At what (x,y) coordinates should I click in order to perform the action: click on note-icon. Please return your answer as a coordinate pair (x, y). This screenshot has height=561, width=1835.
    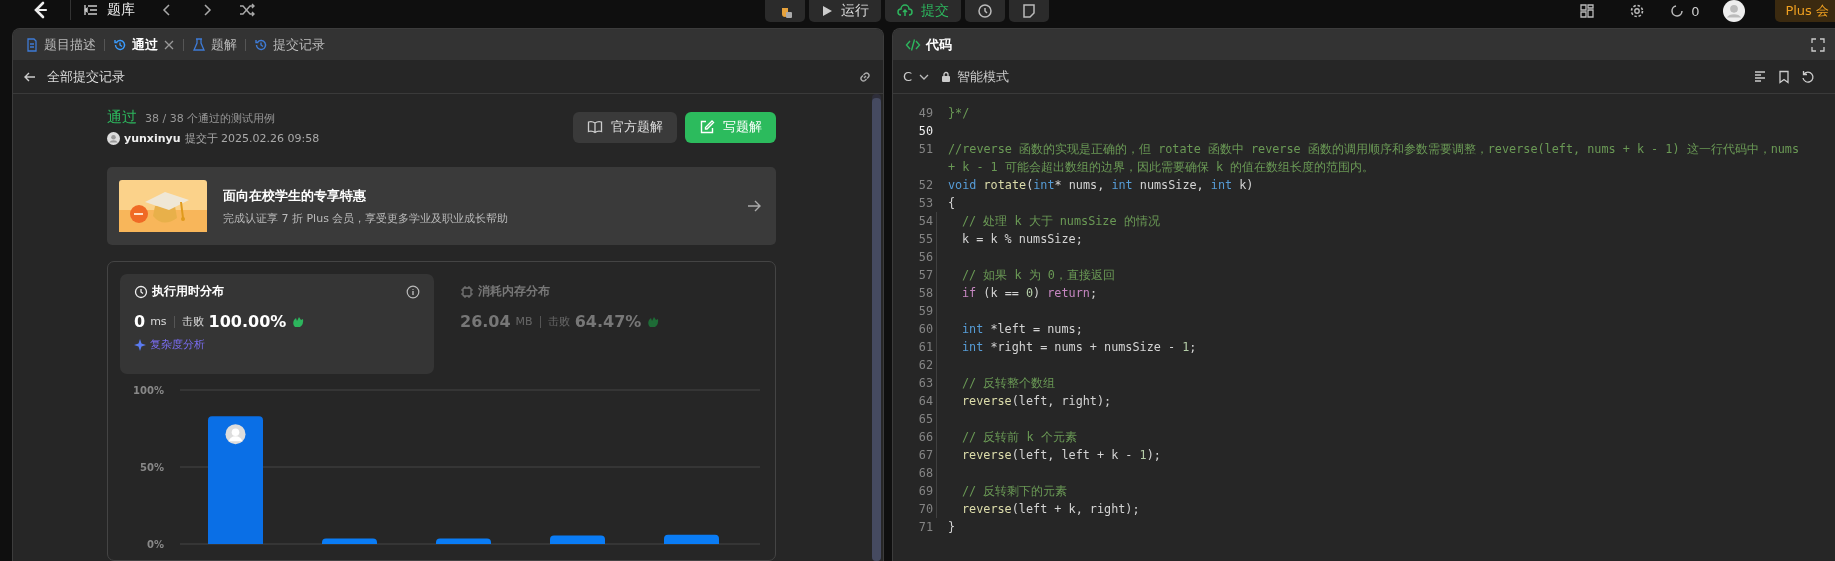
    Looking at the image, I should click on (1029, 11).